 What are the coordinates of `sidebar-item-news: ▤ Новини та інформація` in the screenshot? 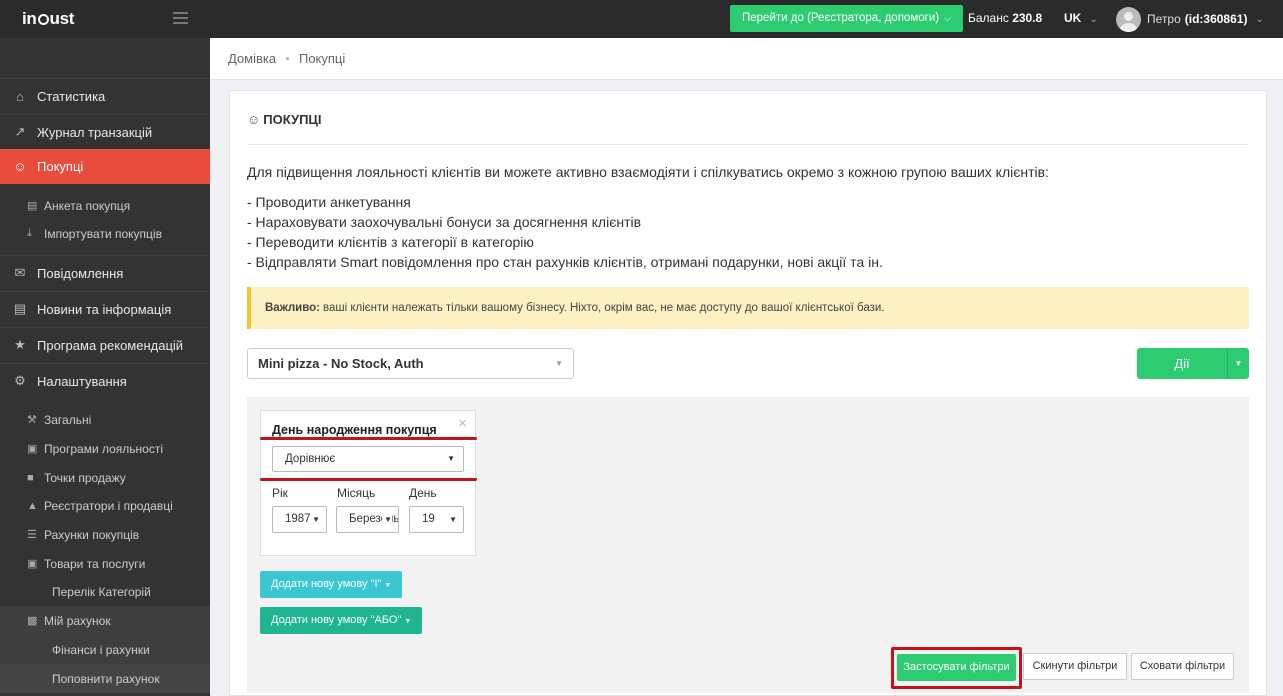 It's located at (105, 308).